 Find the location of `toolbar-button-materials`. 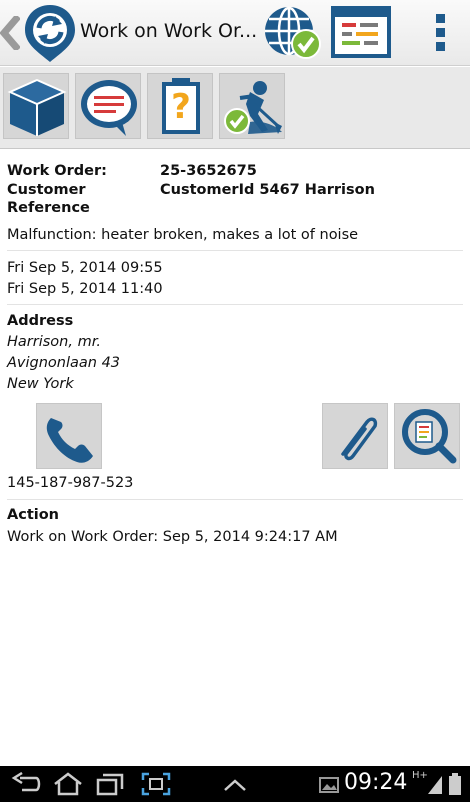

toolbar-button-materials is located at coordinates (36, 106).